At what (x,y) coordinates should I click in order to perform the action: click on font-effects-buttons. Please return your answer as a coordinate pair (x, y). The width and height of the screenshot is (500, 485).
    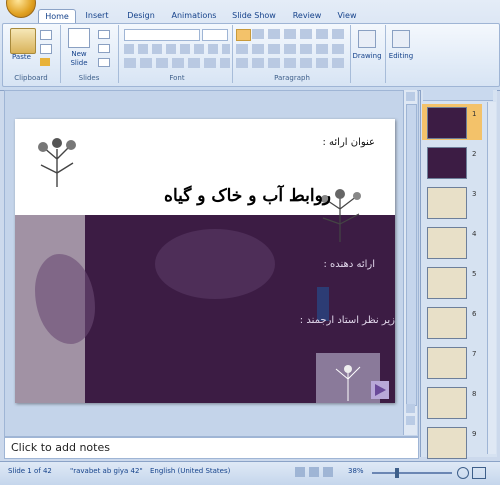
    Looking at the image, I should click on (177, 63).